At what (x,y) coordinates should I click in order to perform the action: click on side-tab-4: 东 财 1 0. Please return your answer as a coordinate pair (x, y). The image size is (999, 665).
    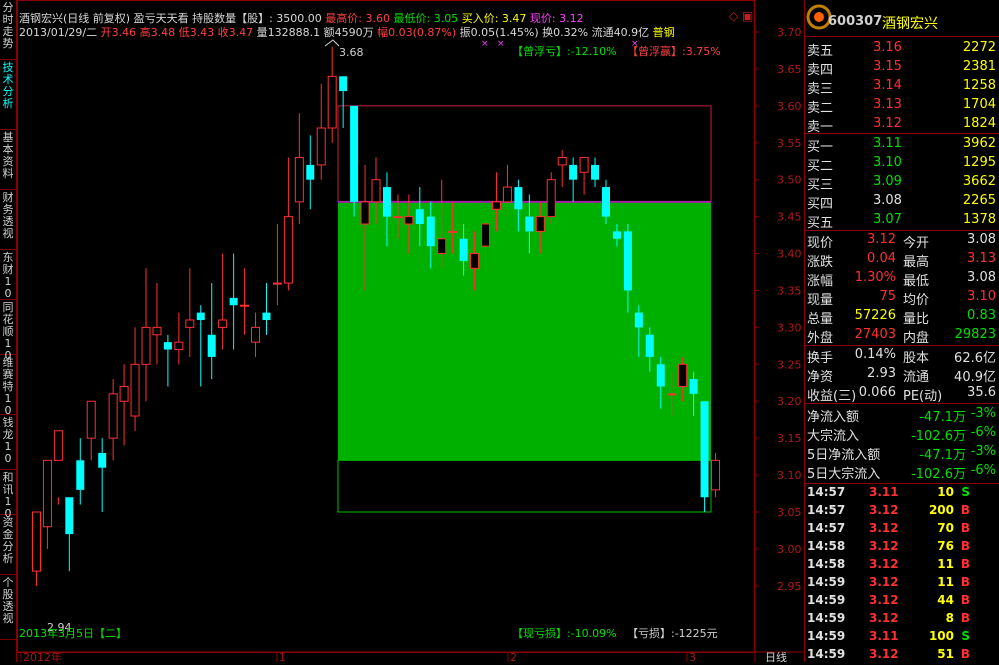
    Looking at the image, I should click on (8, 275).